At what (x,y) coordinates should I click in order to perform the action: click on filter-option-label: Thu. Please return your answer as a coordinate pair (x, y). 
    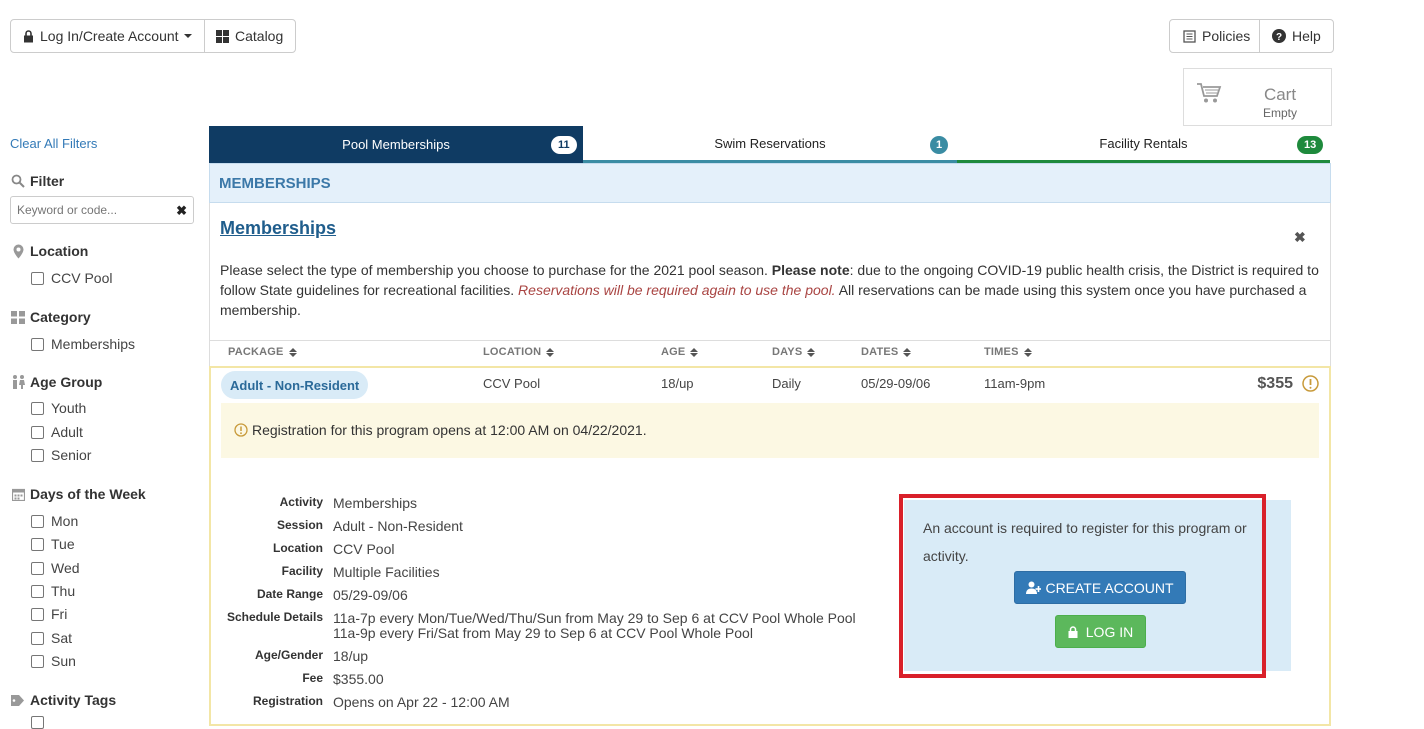
    Looking at the image, I should click on (63, 591).